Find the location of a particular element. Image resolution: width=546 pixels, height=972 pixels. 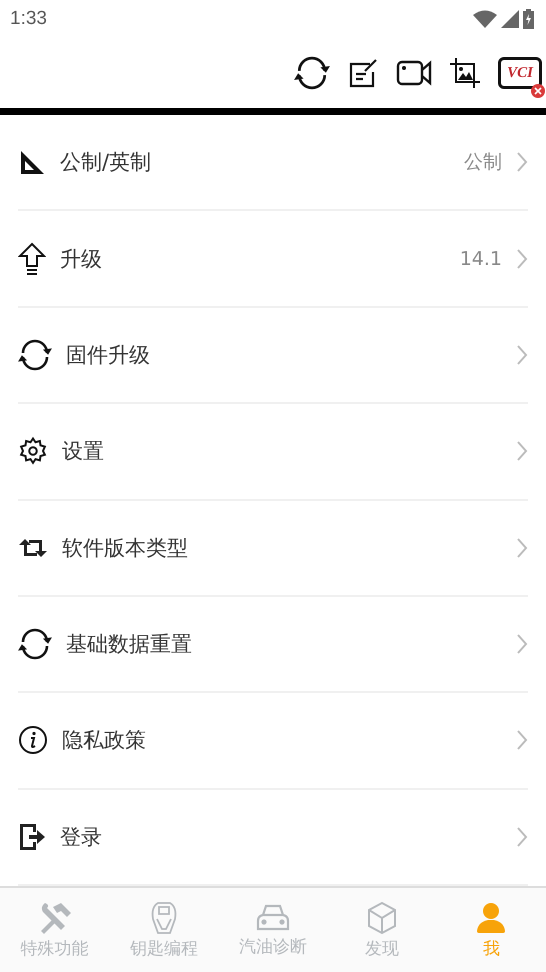

menu-item: 升级 14.1 is located at coordinates (273, 259).